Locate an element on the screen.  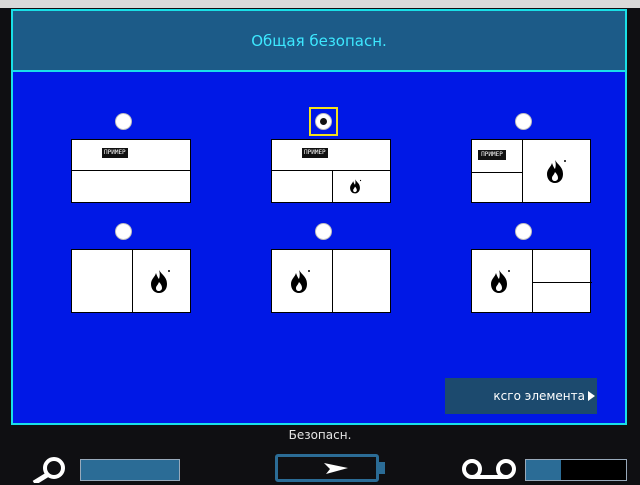
status-text: Безопасн. is located at coordinates (320, 435).